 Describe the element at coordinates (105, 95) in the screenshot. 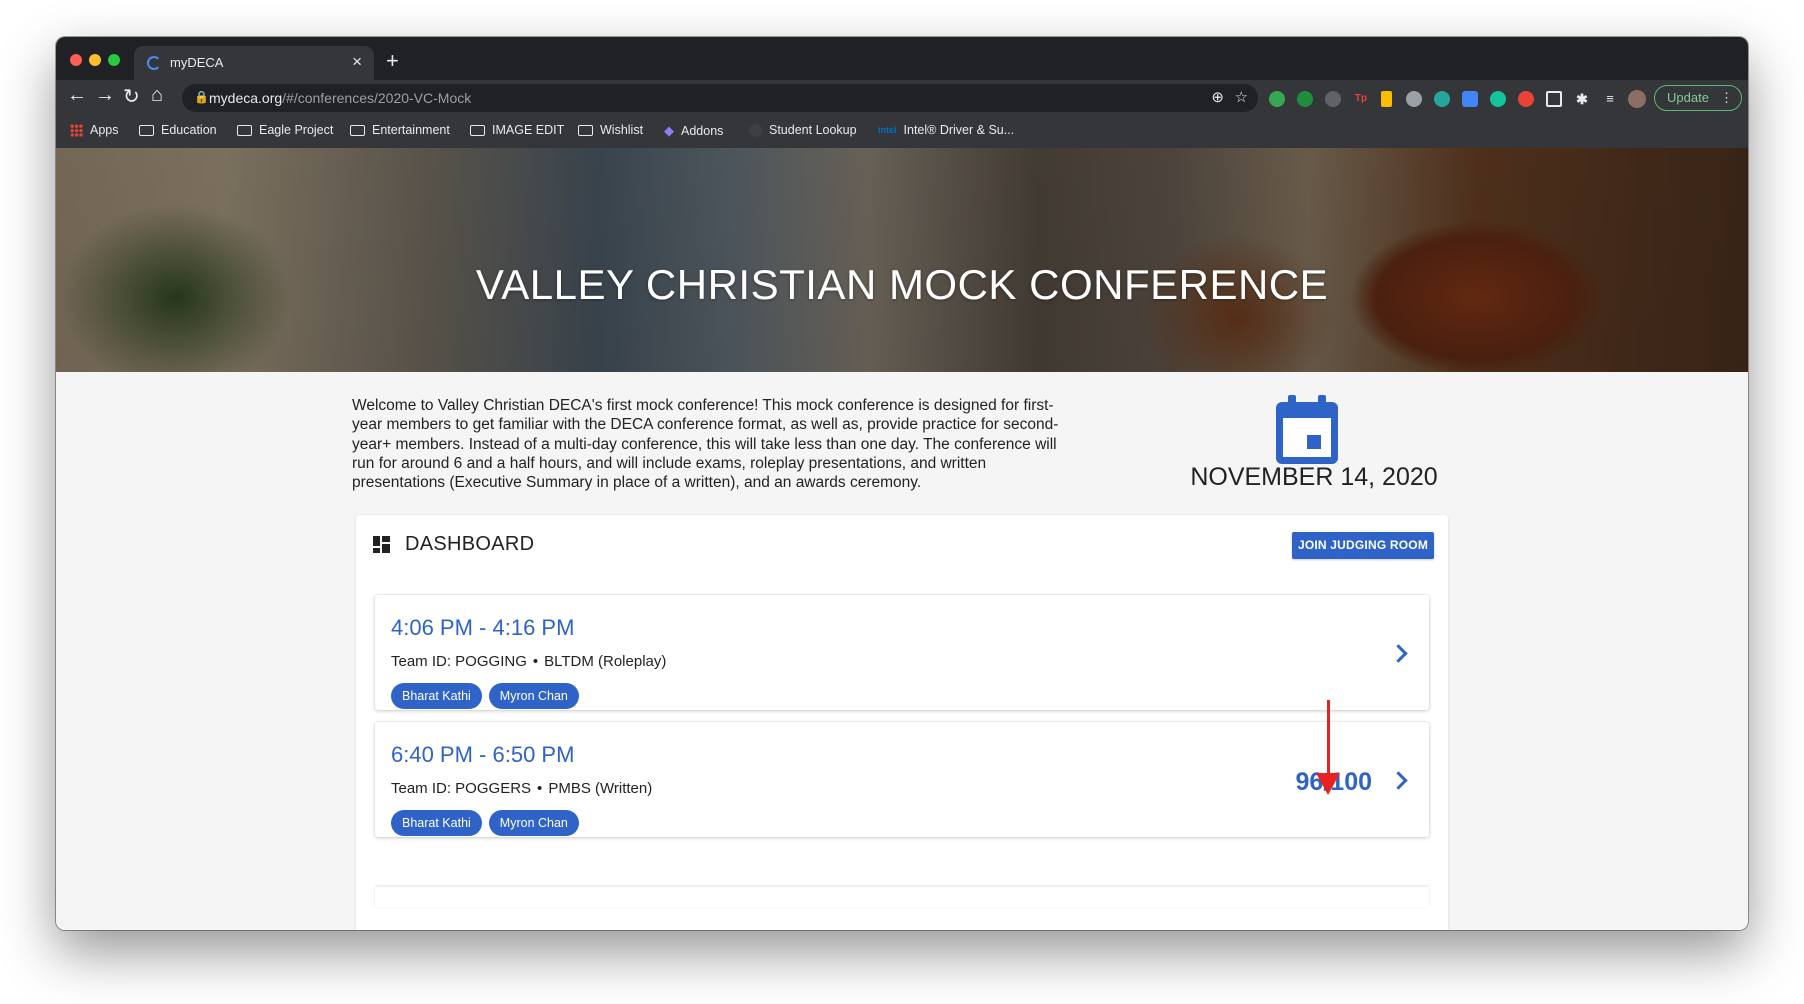

I see `forward-arrow-icon: →` at that location.